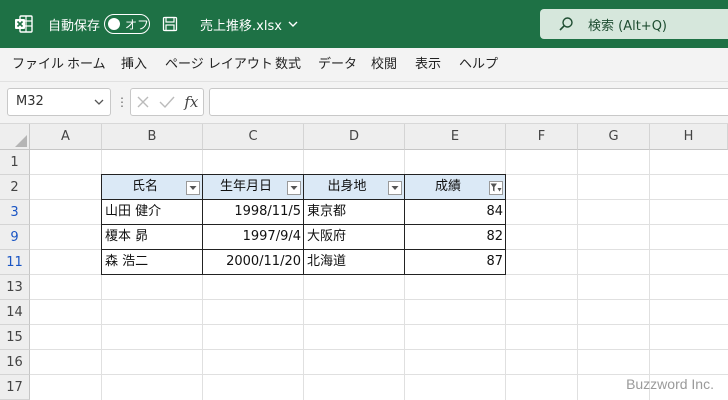  What do you see at coordinates (66, 137) in the screenshot?
I see `column-header-a: A` at bounding box center [66, 137].